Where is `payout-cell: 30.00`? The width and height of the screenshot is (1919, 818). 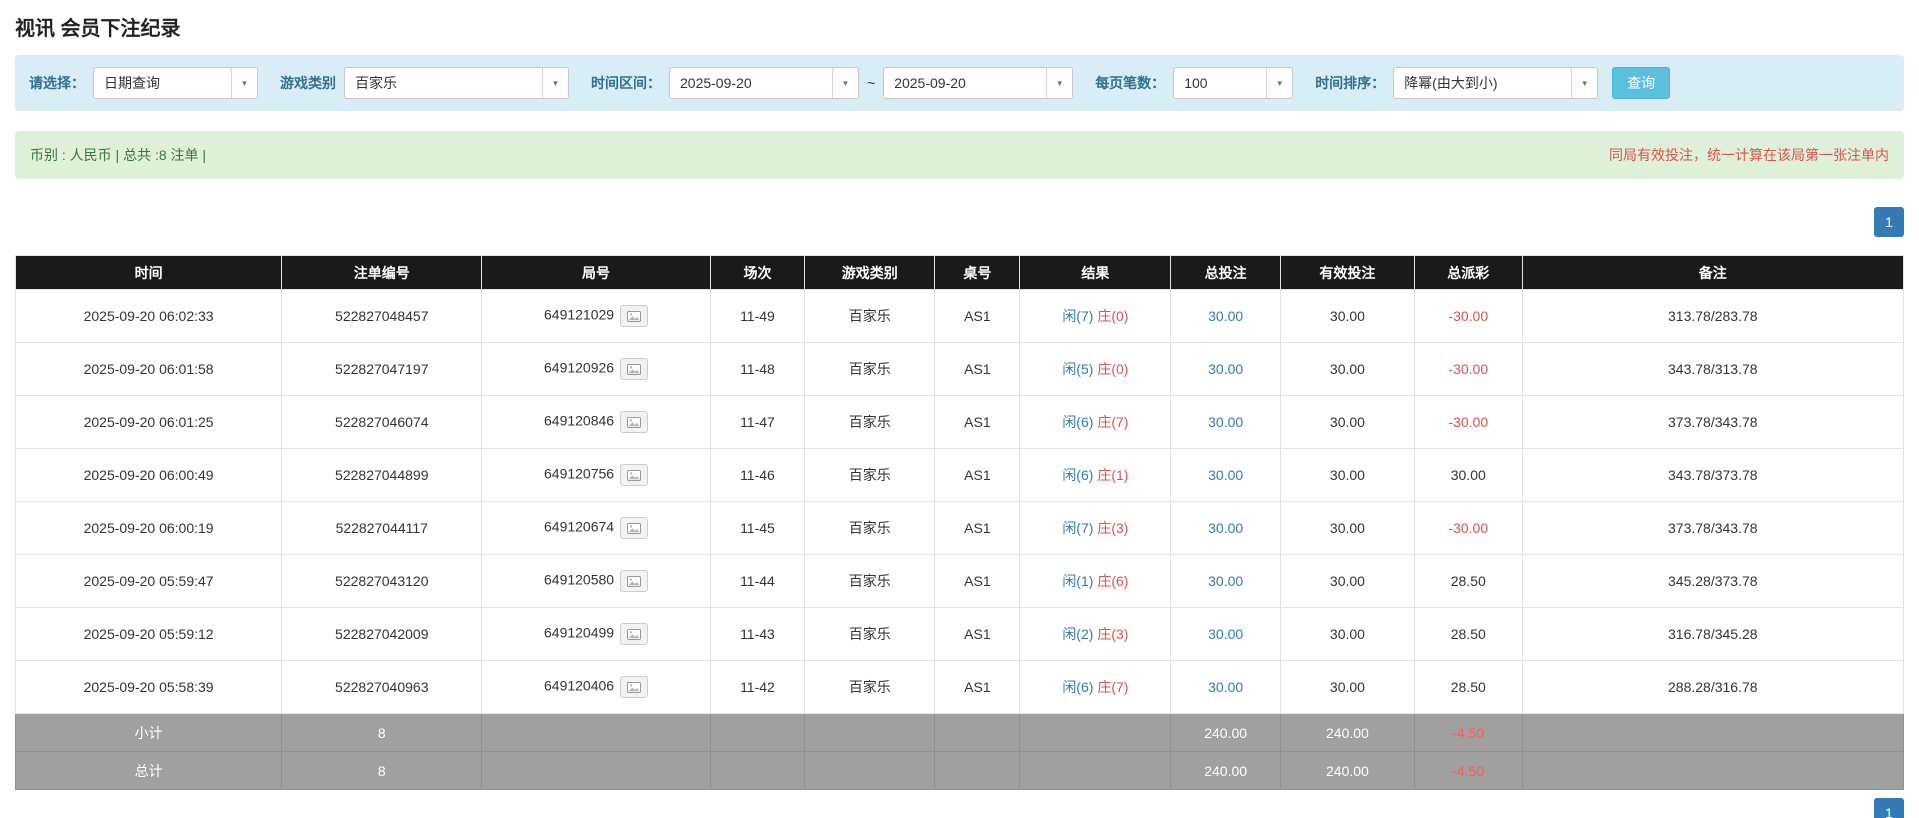 payout-cell: 30.00 is located at coordinates (1468, 475).